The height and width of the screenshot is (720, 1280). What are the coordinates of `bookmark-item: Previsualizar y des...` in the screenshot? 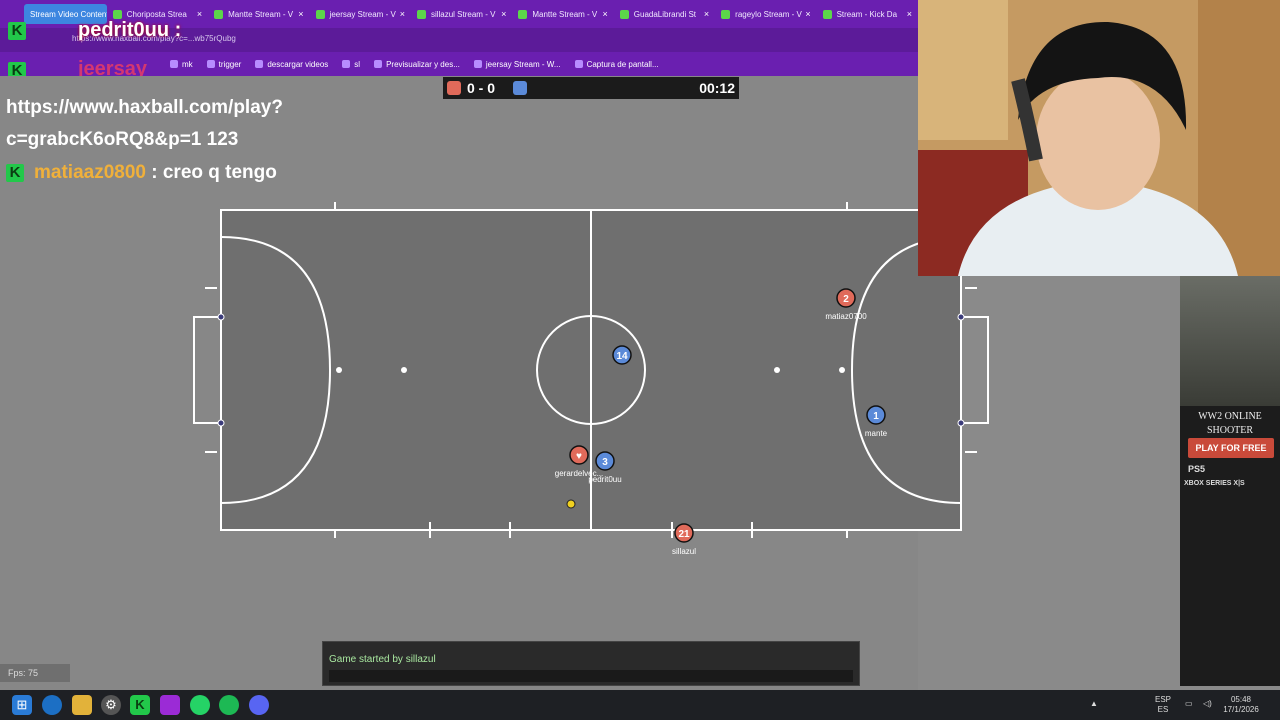 It's located at (417, 64).